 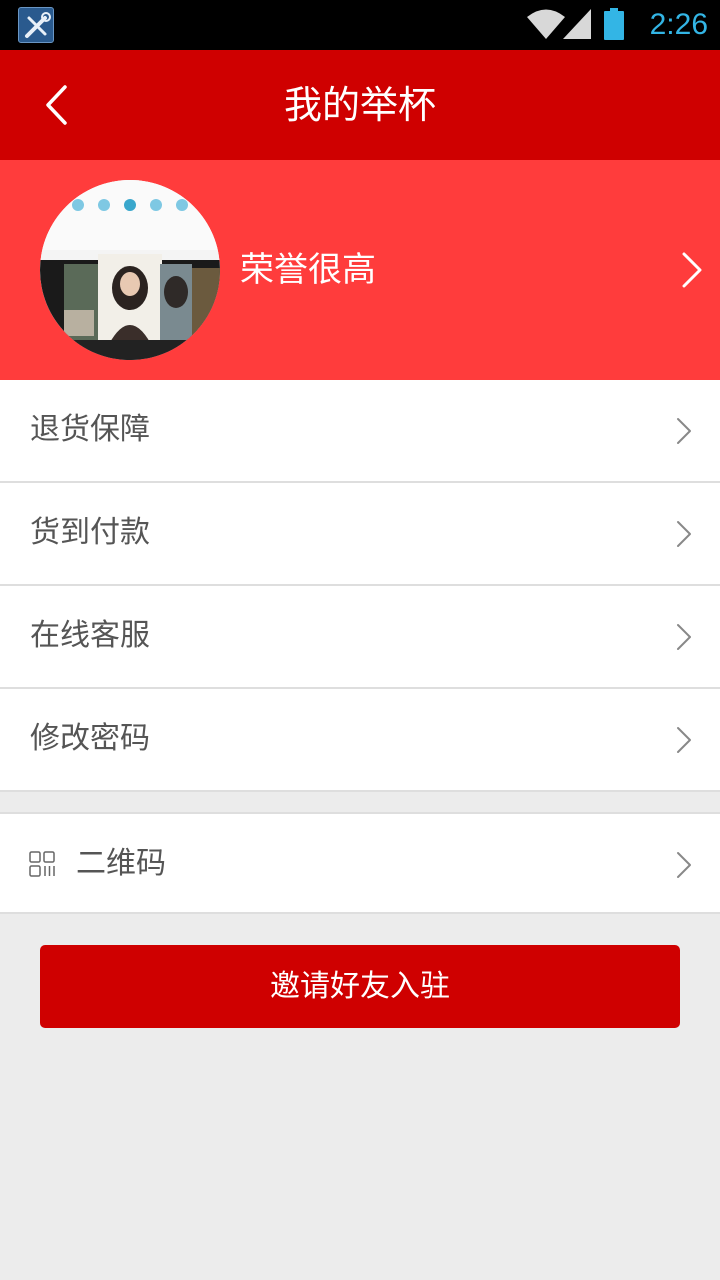 I want to click on page-title: 我的举杯, so click(x=359, y=105).